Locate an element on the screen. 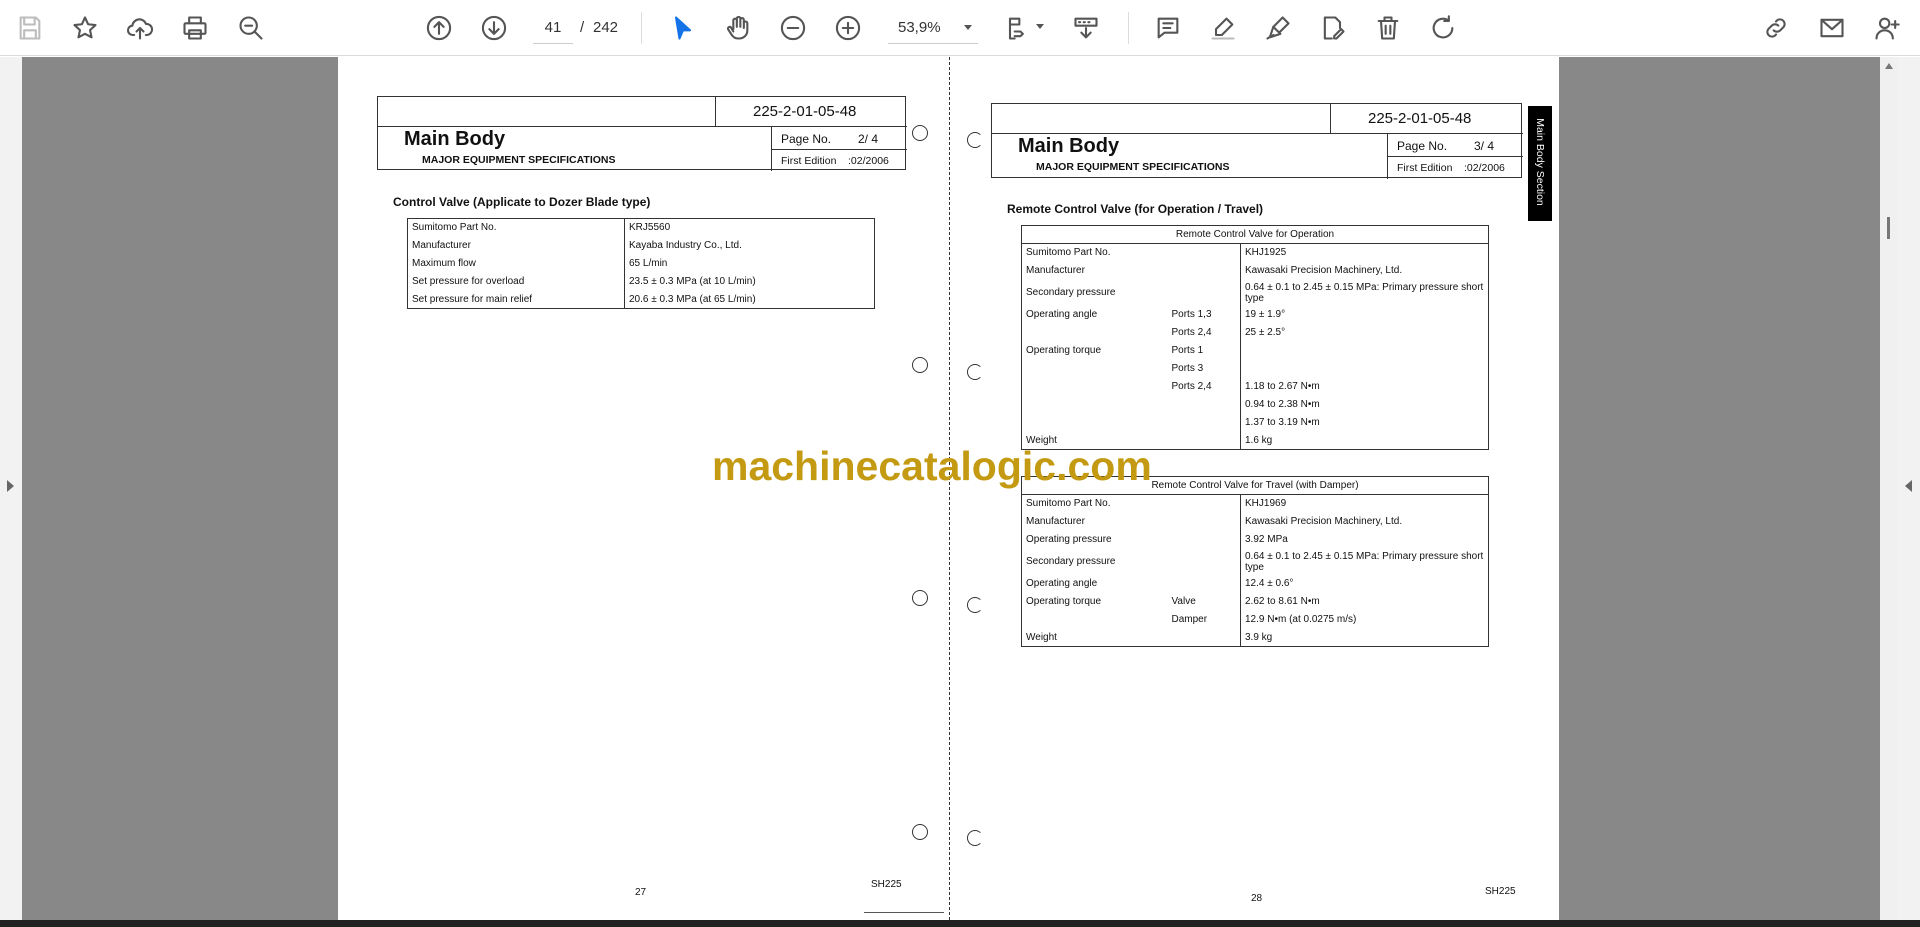 The width and height of the screenshot is (1920, 927). next-page-icon is located at coordinates (494, 28).